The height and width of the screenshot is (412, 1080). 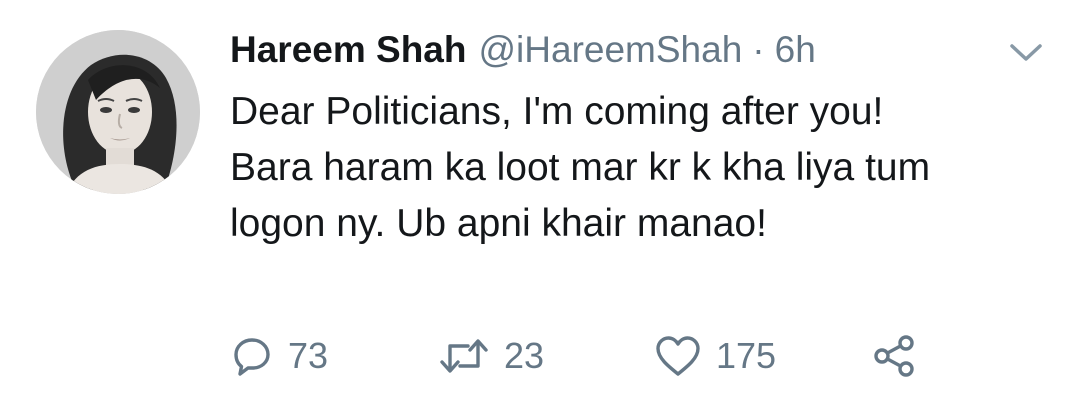 What do you see at coordinates (715, 356) in the screenshot?
I see `like-button: 175` at bounding box center [715, 356].